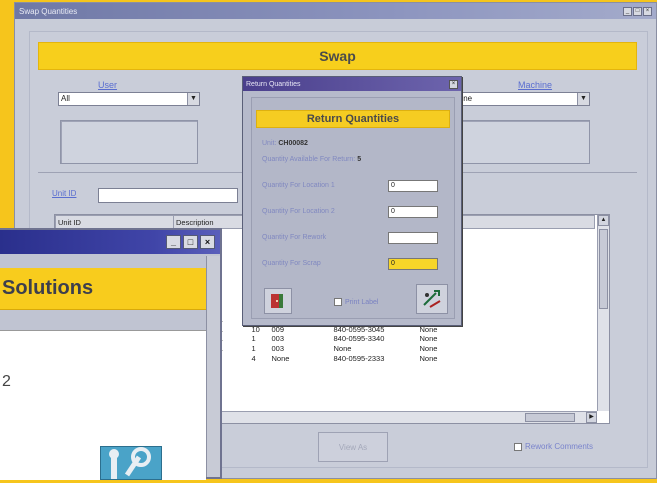  What do you see at coordinates (298, 211) in the screenshot?
I see `location2-label: Quantity For Location 2` at bounding box center [298, 211].